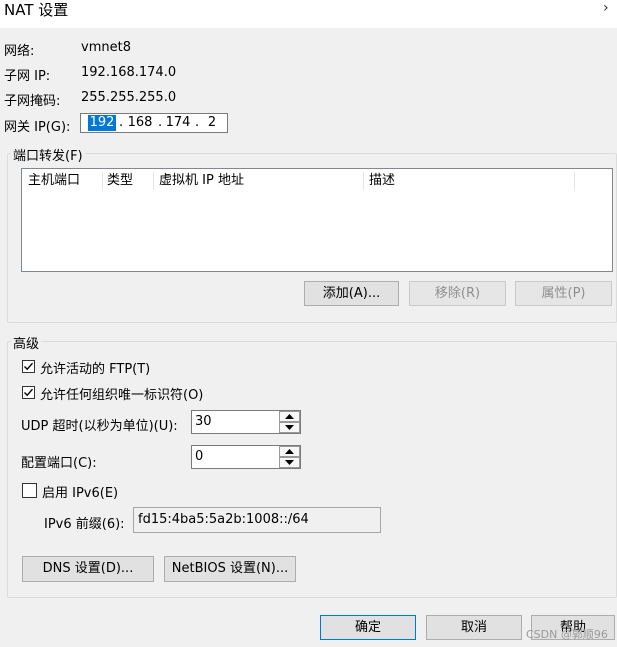 This screenshot has height=647, width=617. Describe the element at coordinates (201, 181) in the screenshot. I see `column-header-vm-ip: 虚拟机 IP 地址` at that location.